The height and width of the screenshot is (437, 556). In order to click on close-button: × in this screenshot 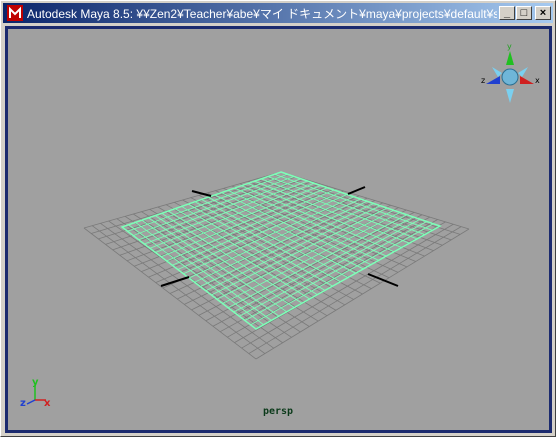, I will do `click(543, 13)`.